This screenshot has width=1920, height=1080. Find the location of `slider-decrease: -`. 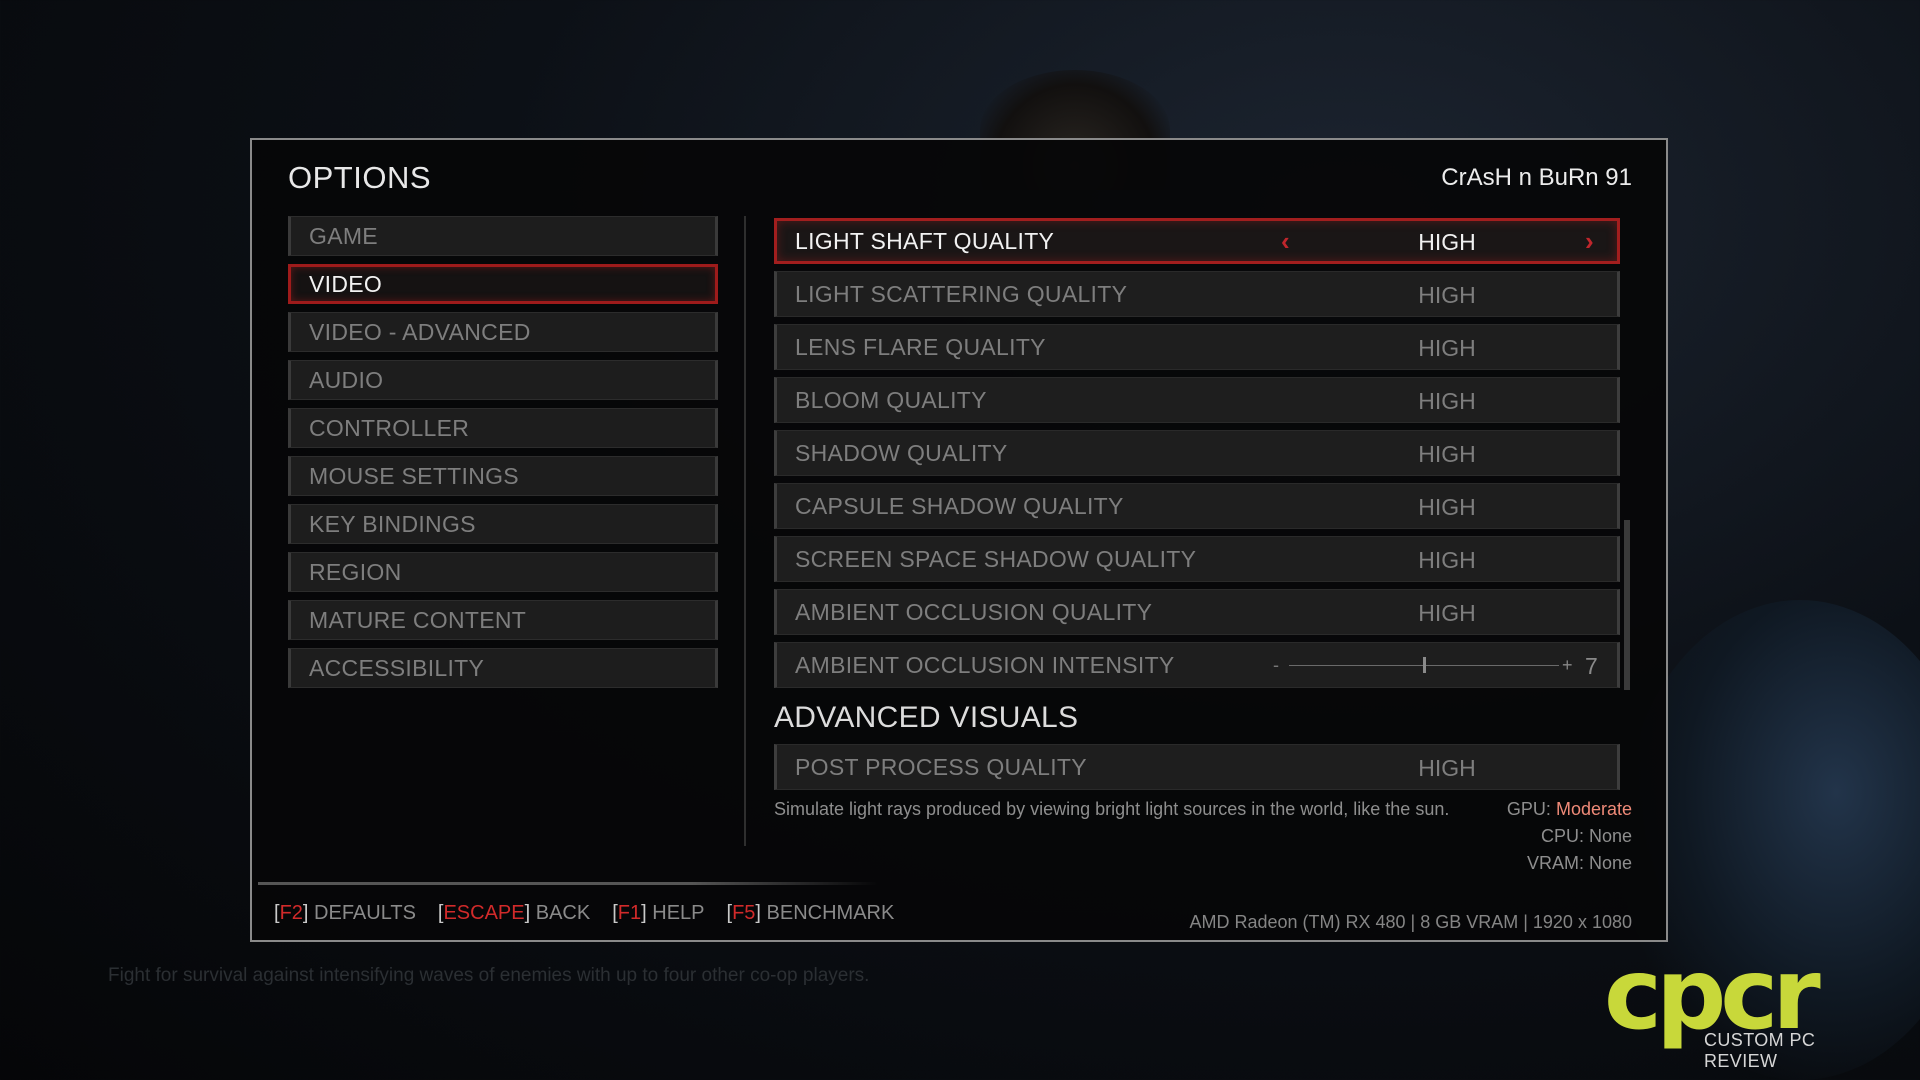

slider-decrease: - is located at coordinates (1276, 665).